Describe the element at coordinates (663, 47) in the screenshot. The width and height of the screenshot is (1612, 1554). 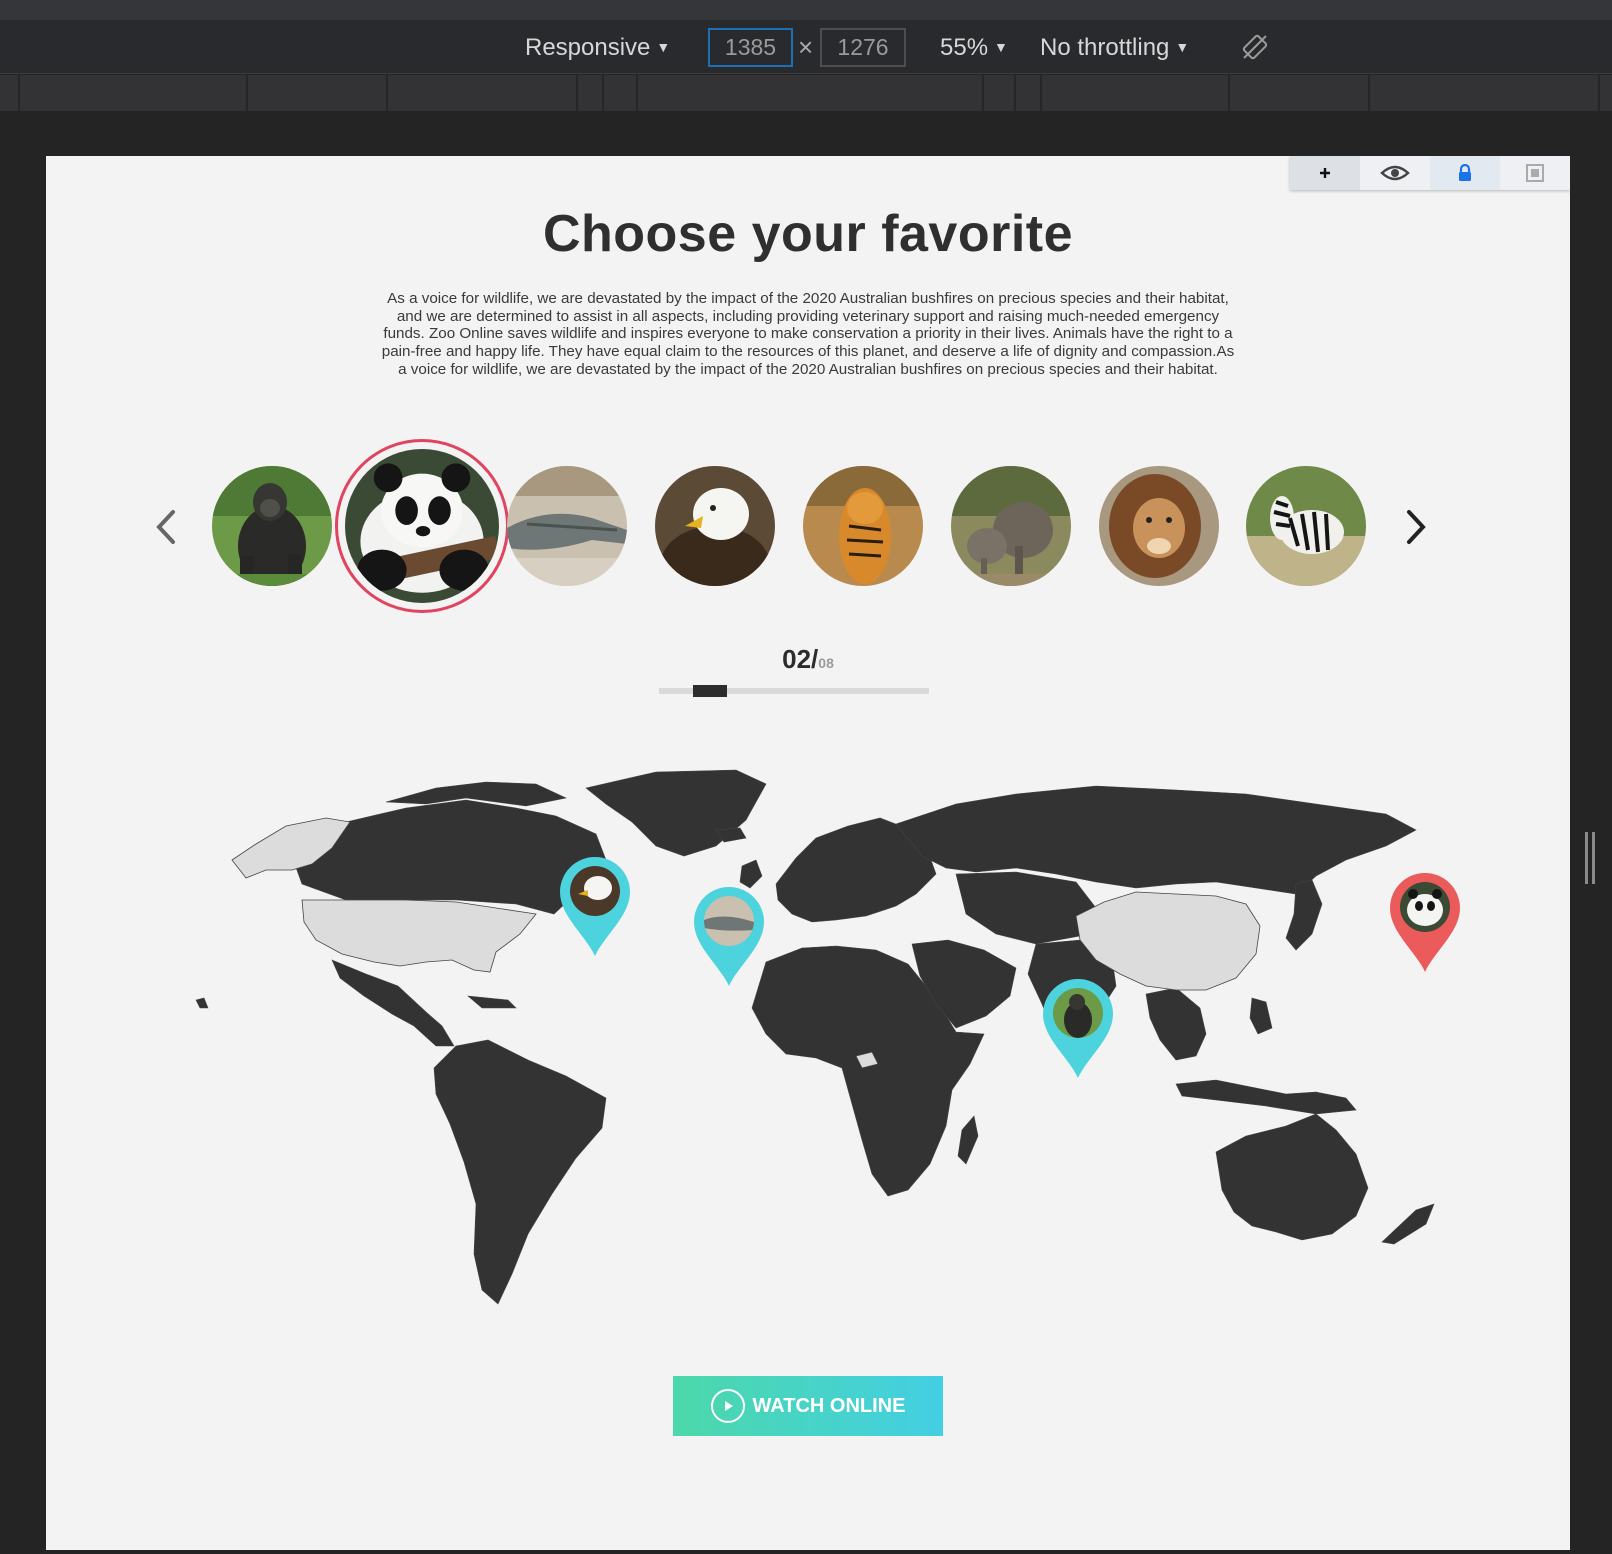
I see `device-dropdown-icon: ▼` at that location.